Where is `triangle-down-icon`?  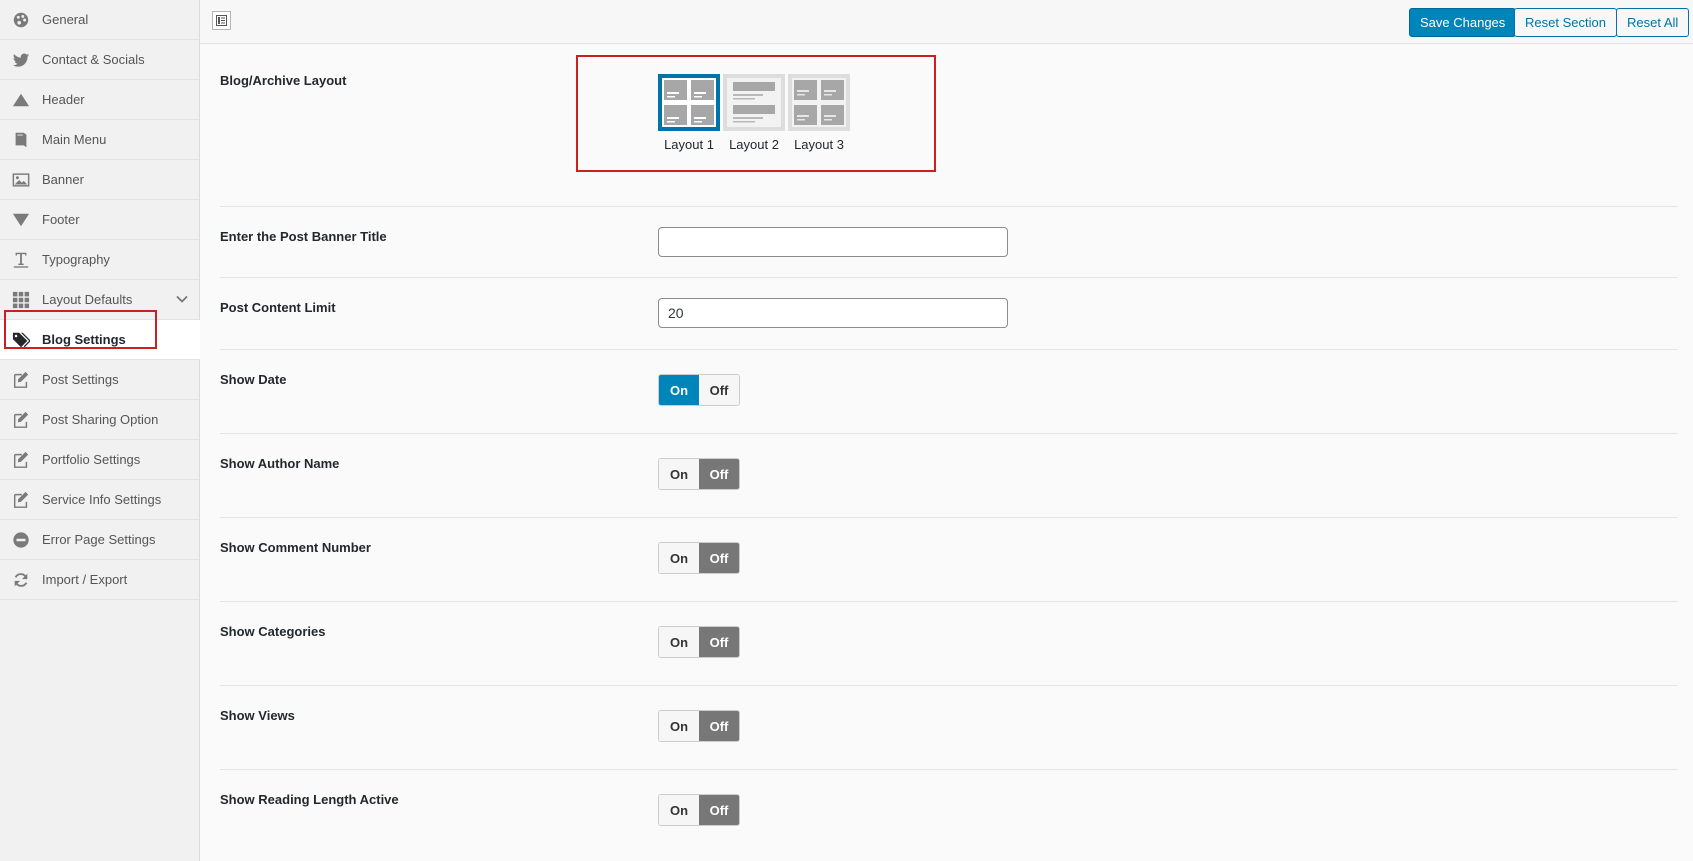 triangle-down-icon is located at coordinates (21, 220).